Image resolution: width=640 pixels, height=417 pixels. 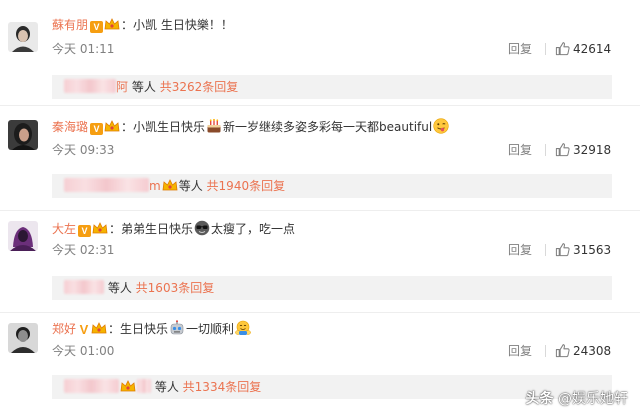 I want to click on comment-text-continued: 一切顺利, so click(x=210, y=329).